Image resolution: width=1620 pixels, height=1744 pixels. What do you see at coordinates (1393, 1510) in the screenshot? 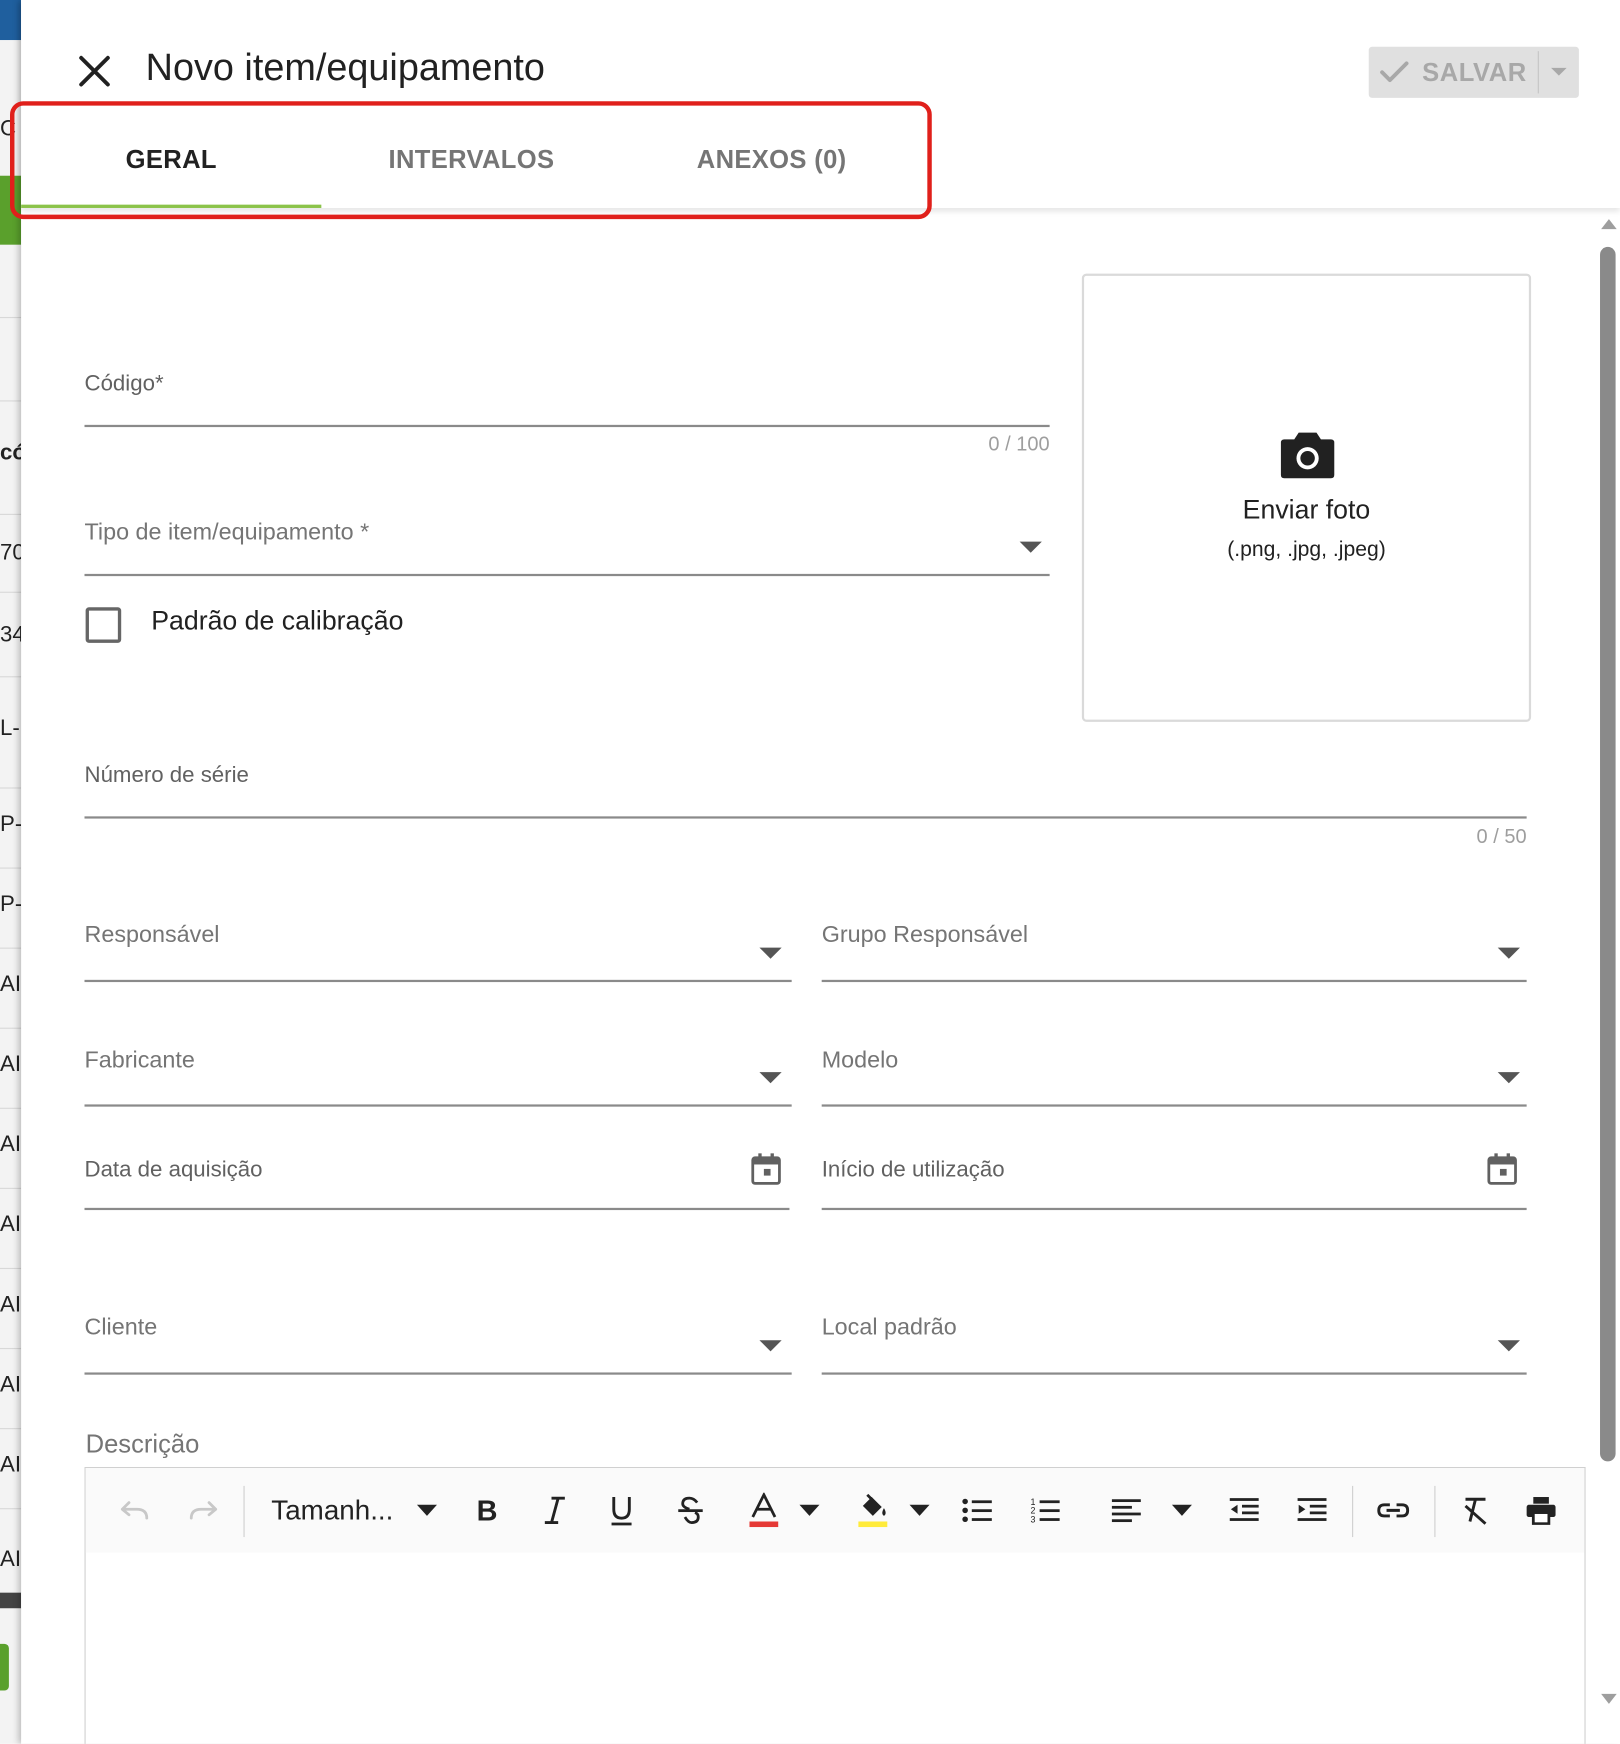
I see `link-button` at bounding box center [1393, 1510].